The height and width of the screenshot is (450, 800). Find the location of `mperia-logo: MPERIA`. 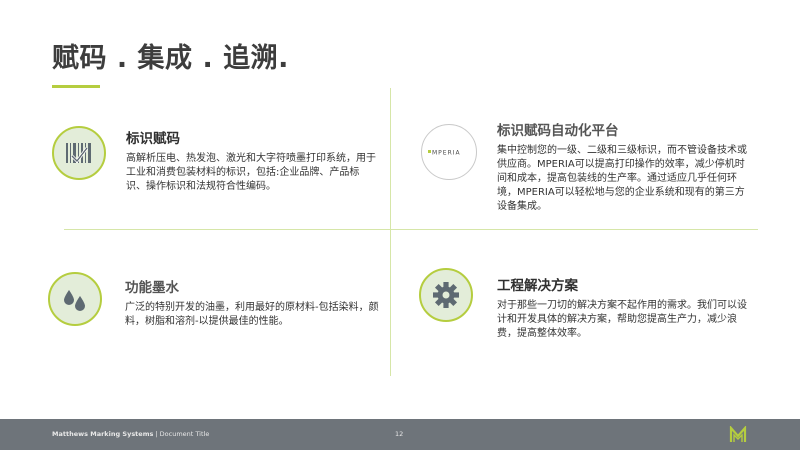

mperia-logo: MPERIA is located at coordinates (449, 152).